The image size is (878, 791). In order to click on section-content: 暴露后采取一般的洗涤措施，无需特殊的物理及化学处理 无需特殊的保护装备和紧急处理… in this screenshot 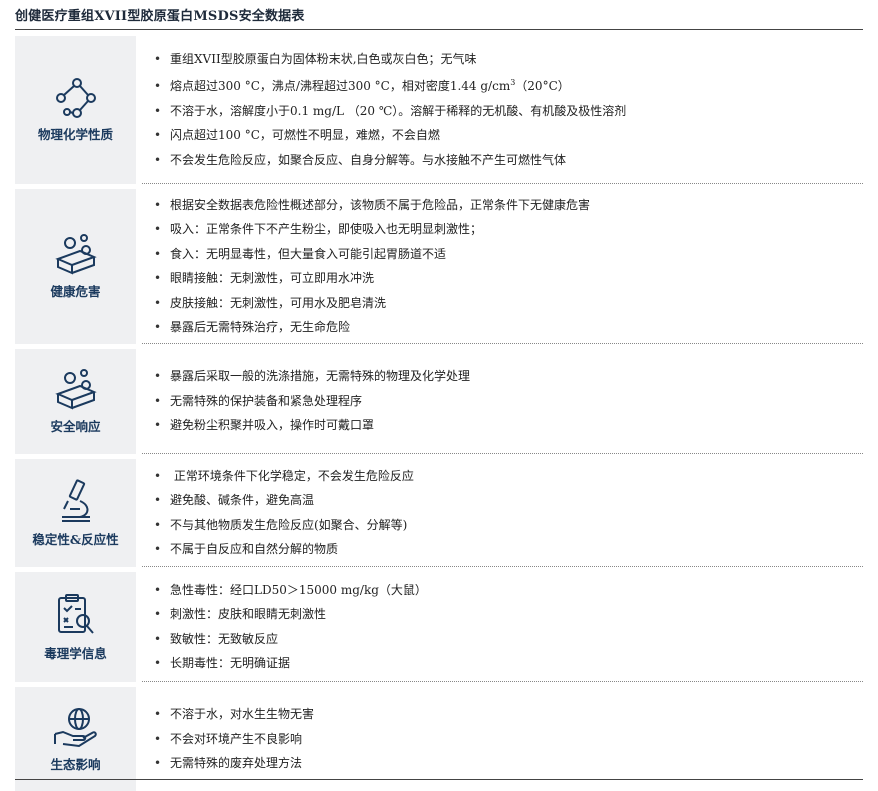, I will do `click(502, 401)`.